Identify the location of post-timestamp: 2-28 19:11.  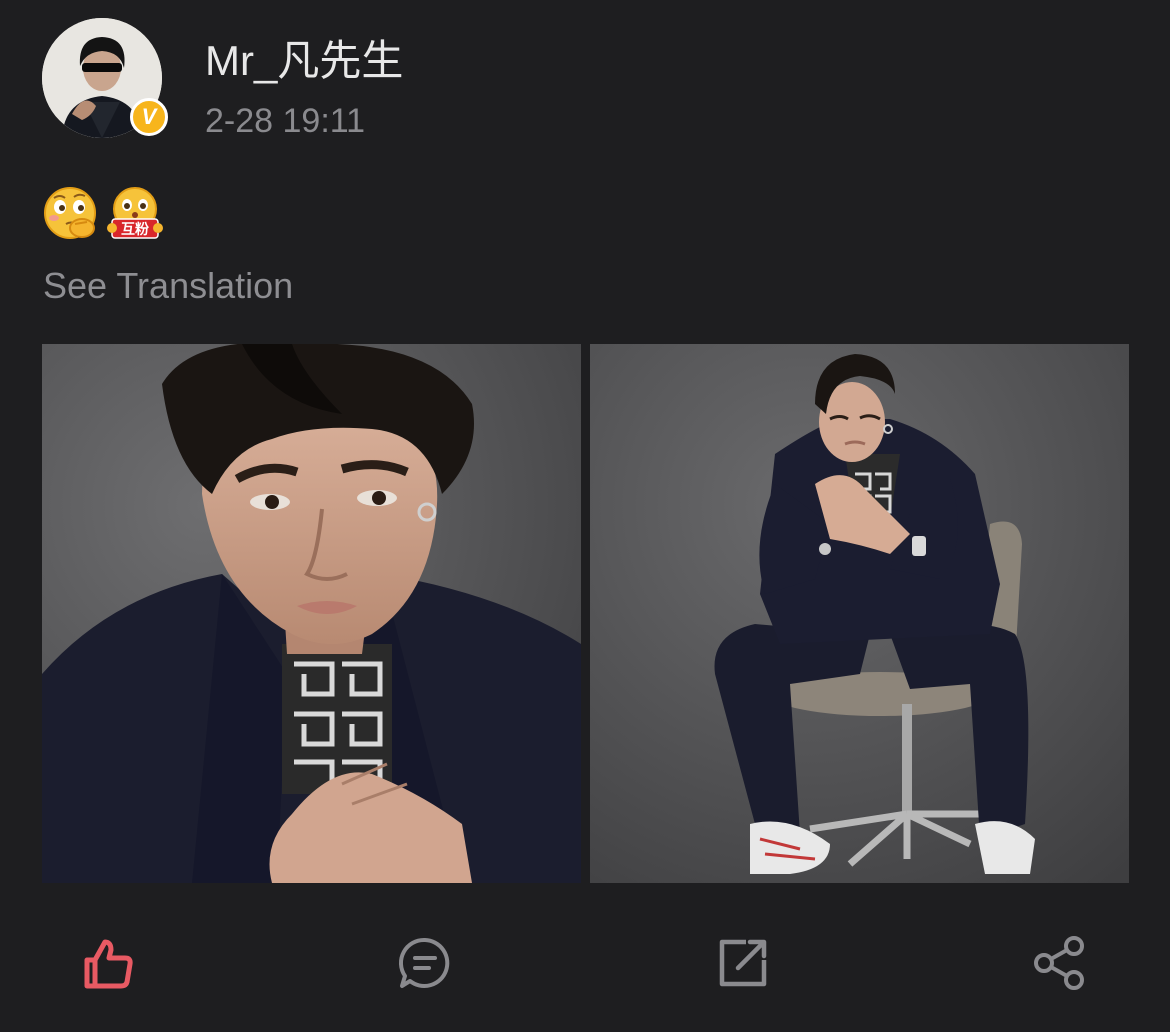
(285, 121).